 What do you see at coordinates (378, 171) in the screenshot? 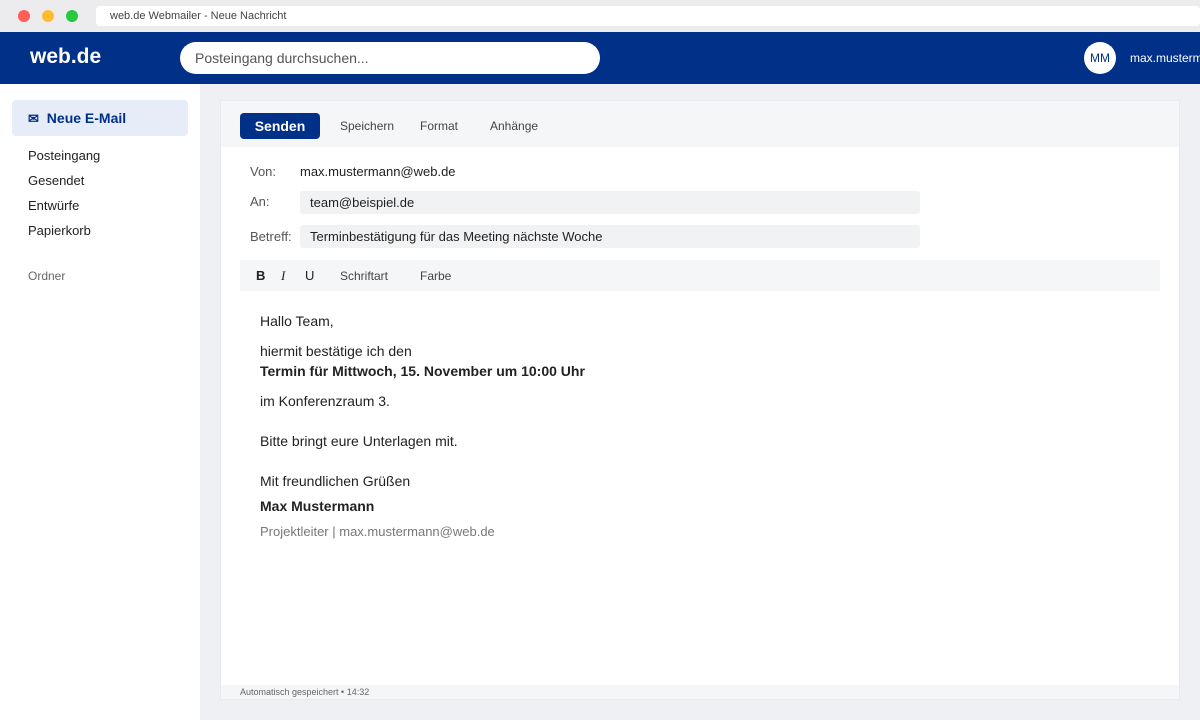
I see `from-value: max.mustermann@web.de` at bounding box center [378, 171].